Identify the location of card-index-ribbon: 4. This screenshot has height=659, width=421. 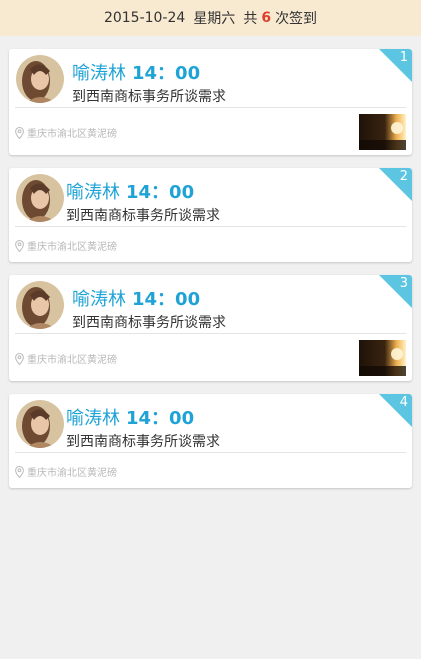
(395, 410).